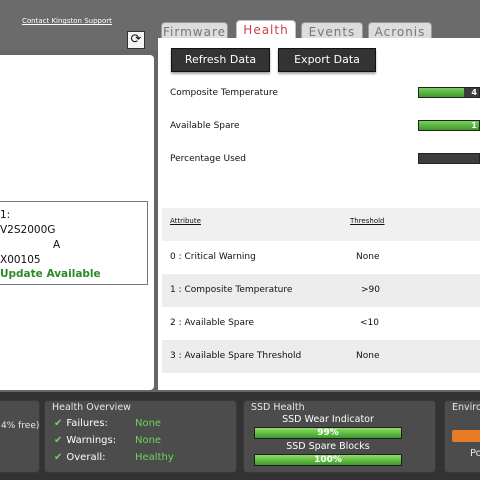  What do you see at coordinates (328, 419) in the screenshot?
I see `wear-indicator-label: SSD Wear Indicator` at bounding box center [328, 419].